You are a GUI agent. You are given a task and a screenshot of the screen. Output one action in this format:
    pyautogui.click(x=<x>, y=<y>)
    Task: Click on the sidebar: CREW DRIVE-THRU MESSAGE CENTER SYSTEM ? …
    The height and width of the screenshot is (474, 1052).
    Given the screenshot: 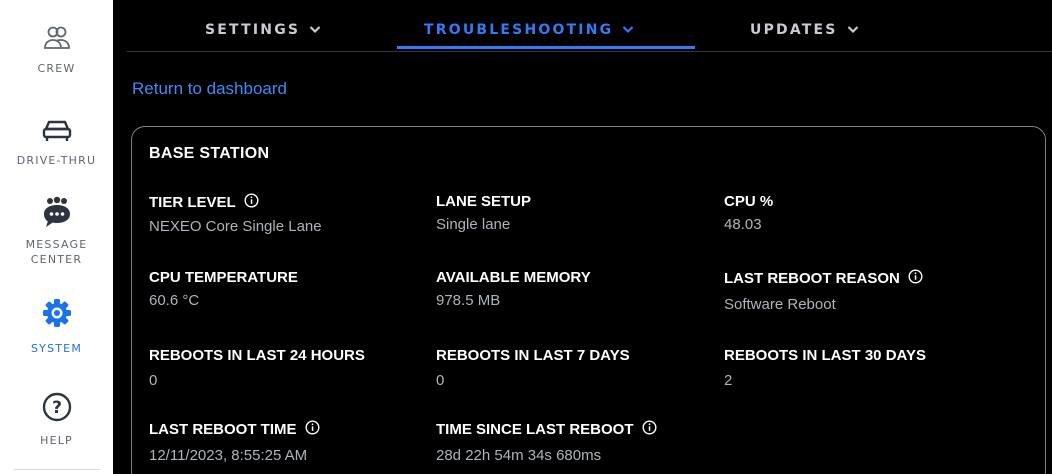 What is the action you would take?
    pyautogui.click(x=56, y=237)
    